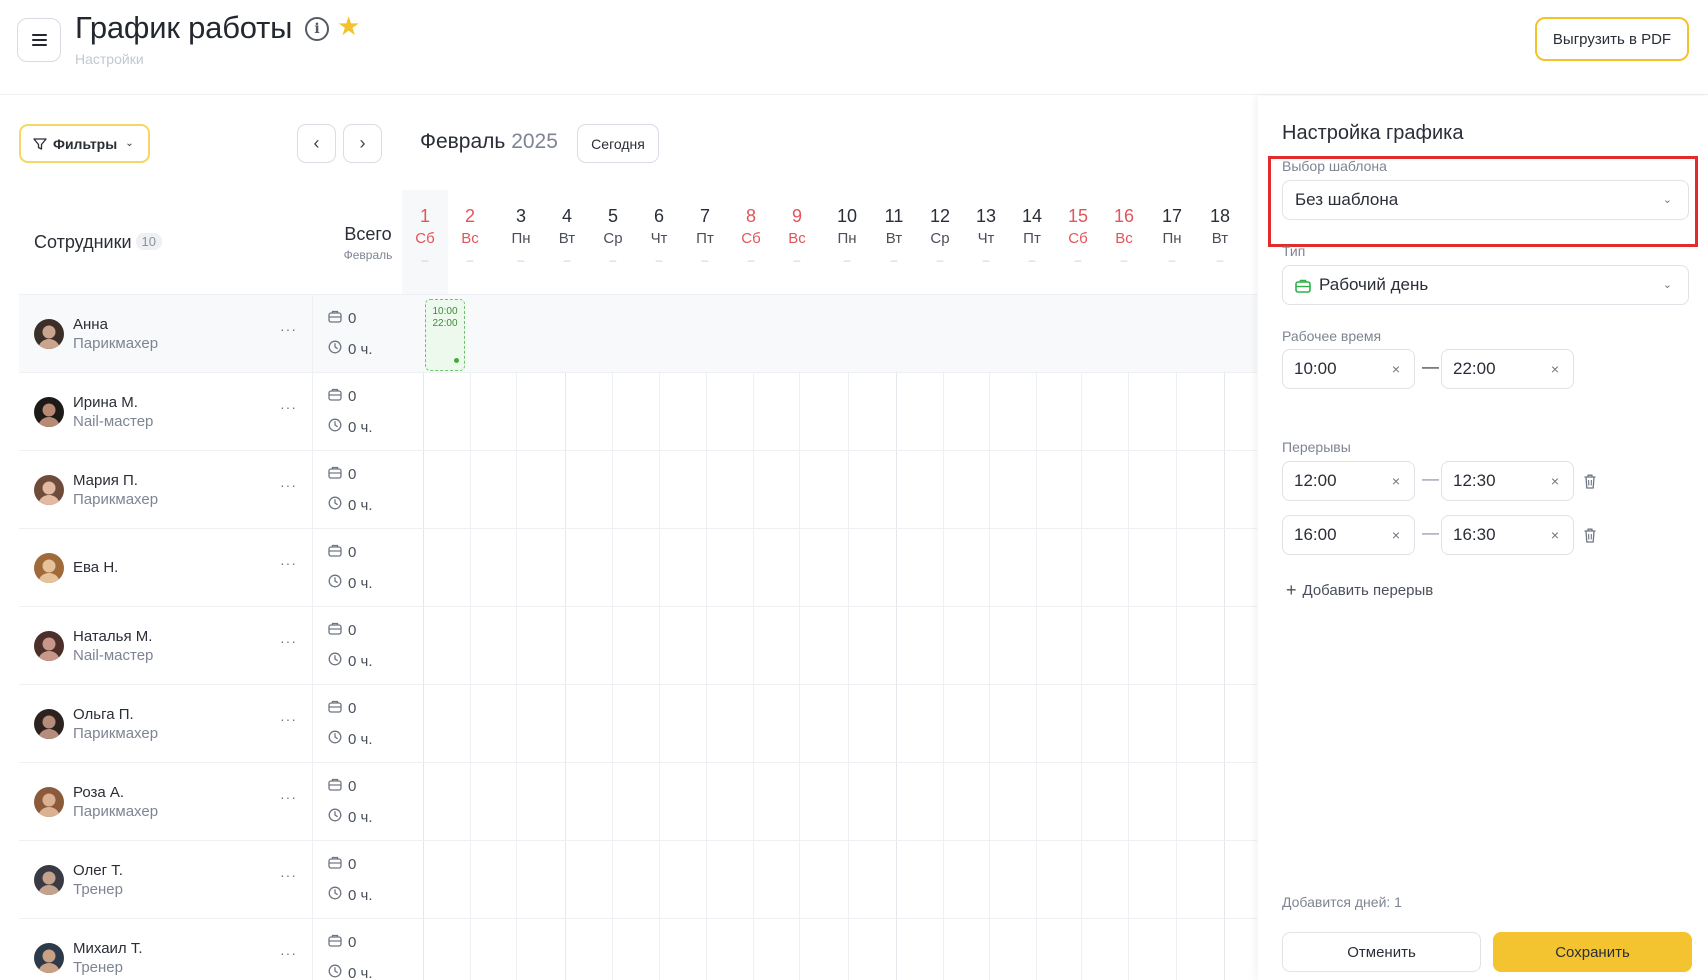  I want to click on employees-count-badge: 10, so click(148, 241).